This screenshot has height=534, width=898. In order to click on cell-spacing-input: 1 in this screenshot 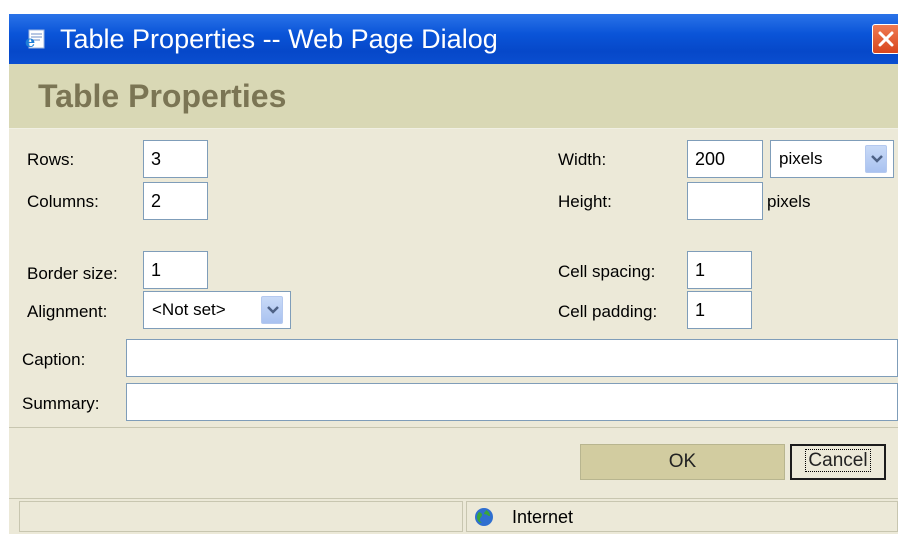, I will do `click(719, 270)`.